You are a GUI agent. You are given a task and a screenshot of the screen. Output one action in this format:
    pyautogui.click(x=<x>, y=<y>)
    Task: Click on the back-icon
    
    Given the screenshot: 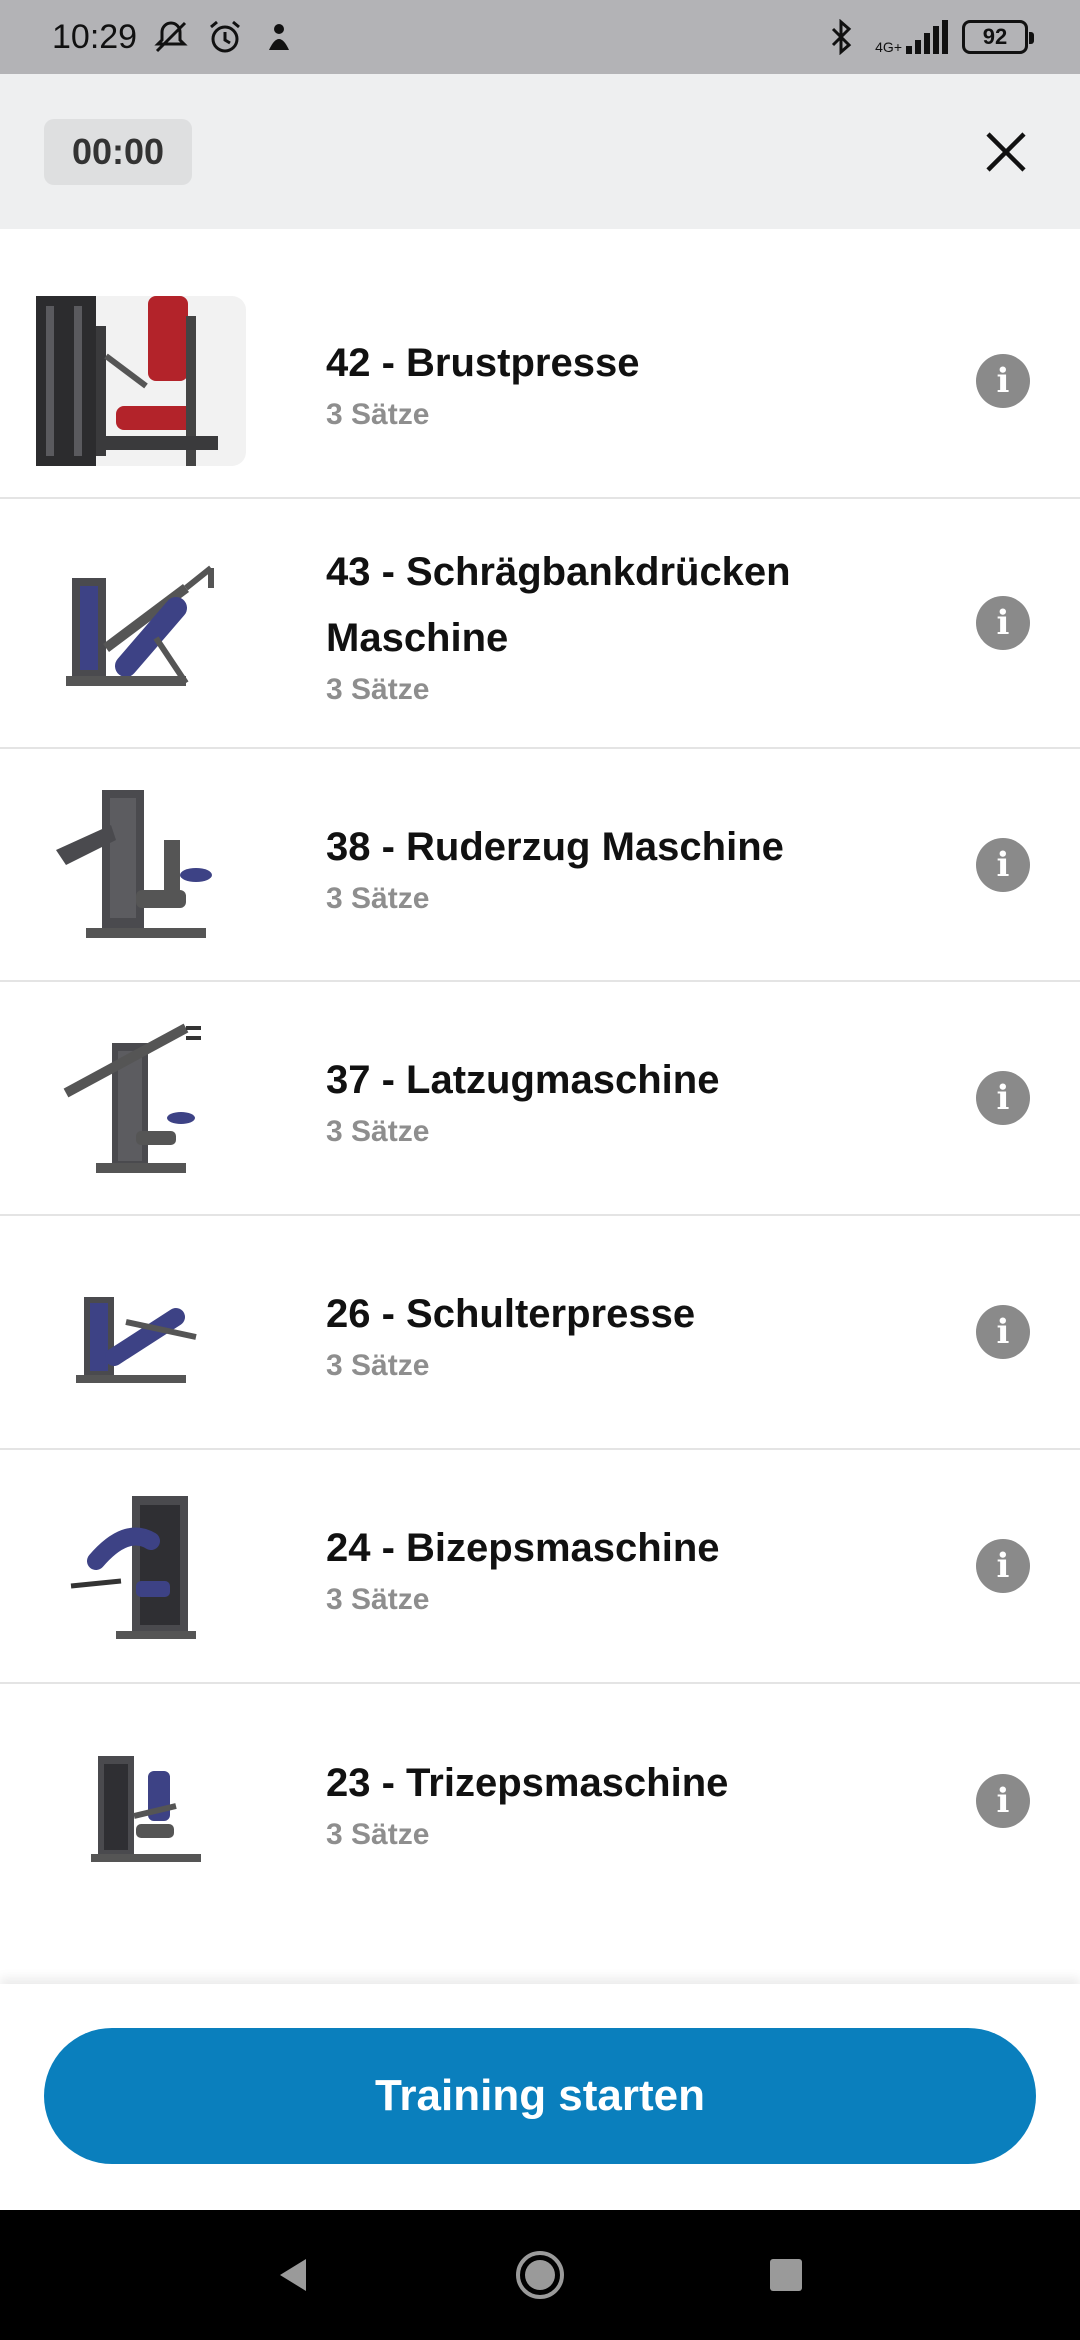 What is the action you would take?
    pyautogui.click(x=293, y=2275)
    